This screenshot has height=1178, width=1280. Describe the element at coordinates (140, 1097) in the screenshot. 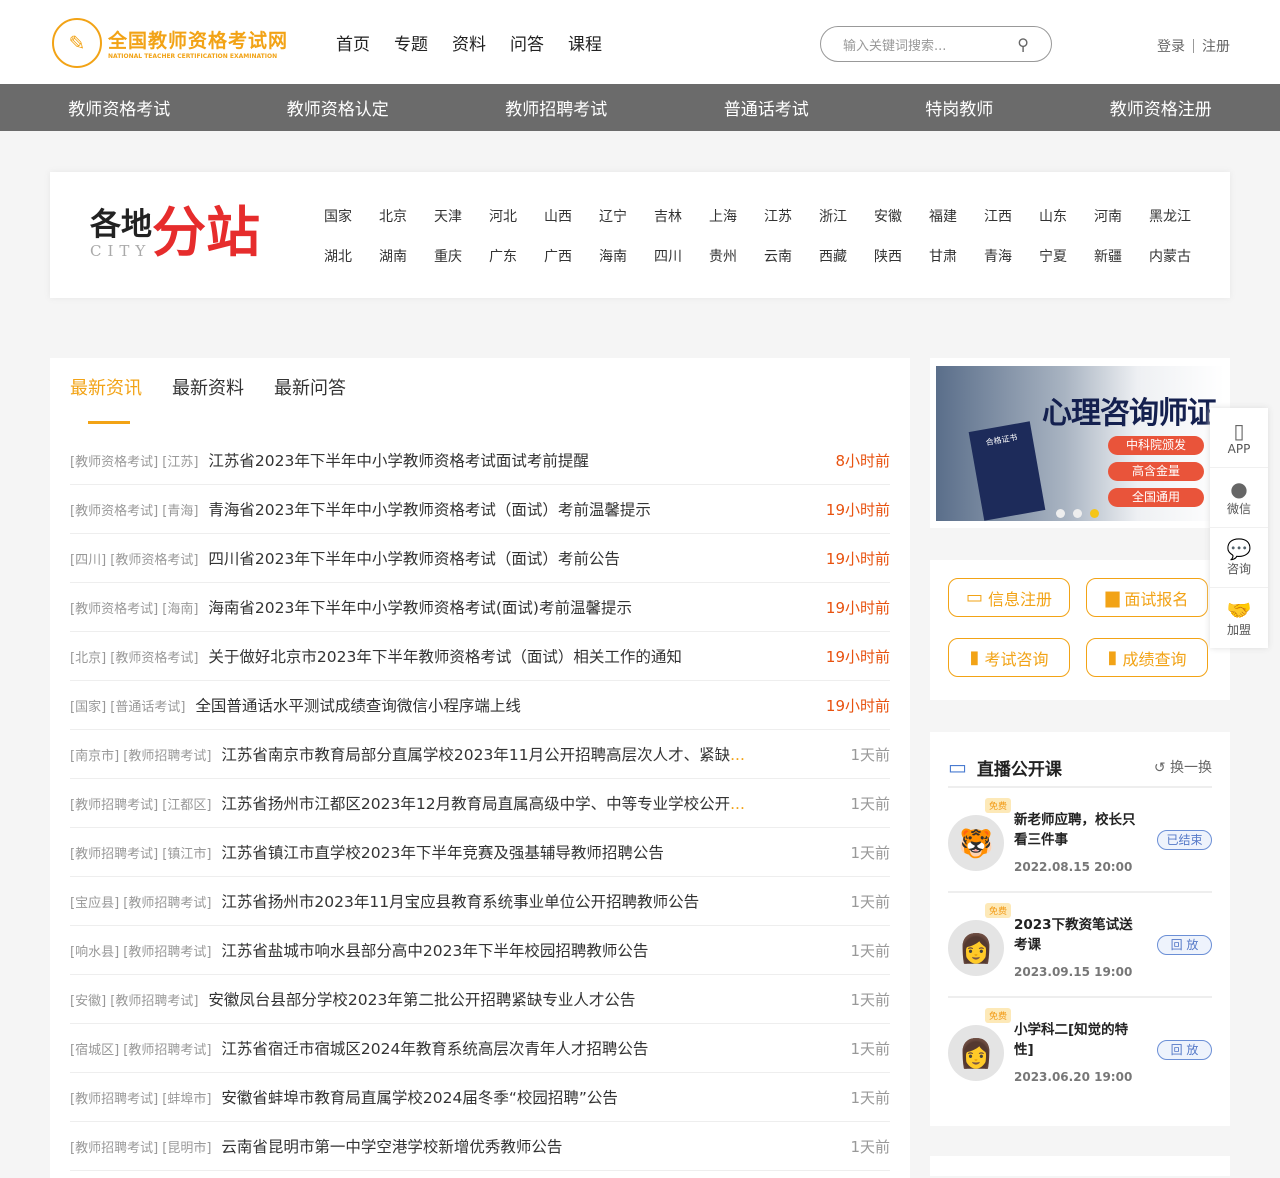

I see `news-tags: [教师招聘考试] [蚌埠市]` at that location.